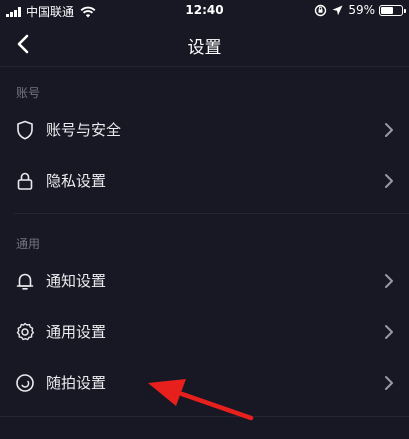 Image resolution: width=409 pixels, height=439 pixels. What do you see at coordinates (76, 181) in the screenshot?
I see `settings-item-label: 隐私设置` at bounding box center [76, 181].